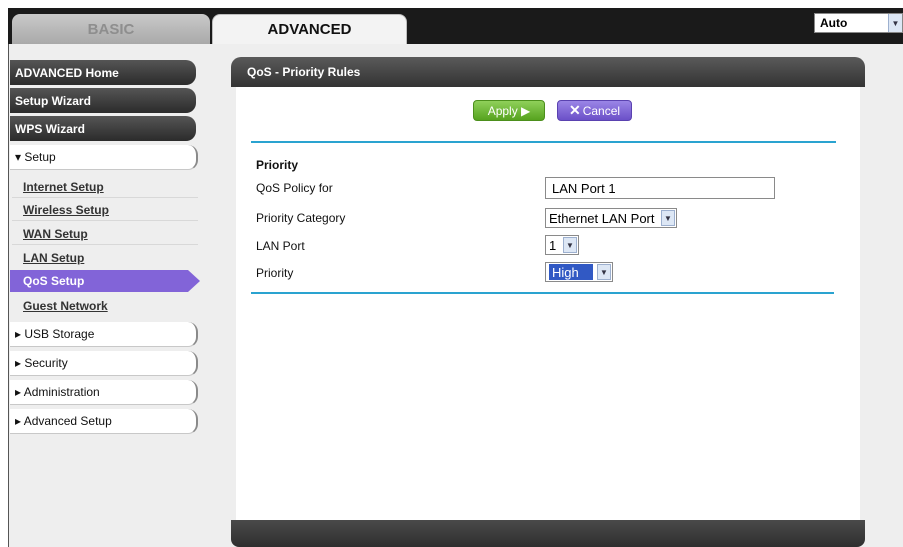  I want to click on apply-button-label: Apply ▶, so click(509, 110).